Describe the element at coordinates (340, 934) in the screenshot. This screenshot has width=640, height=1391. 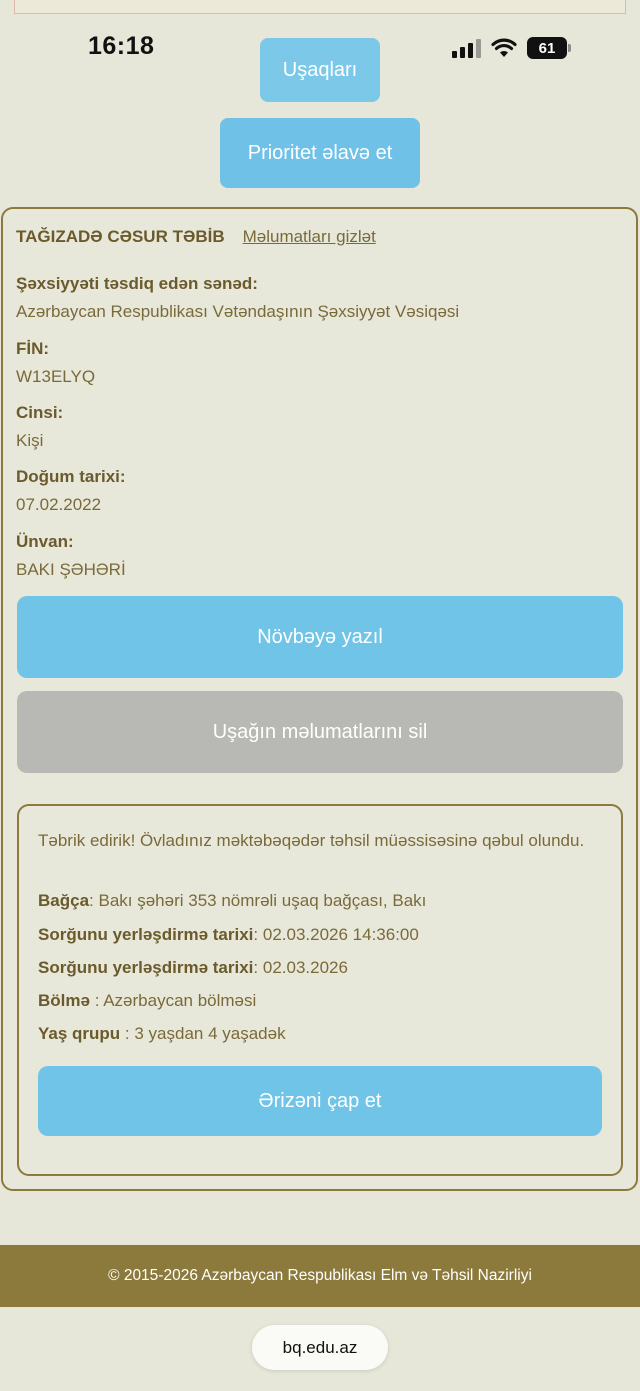
I see `row-value: 02.03.2026 14:36:00` at that location.